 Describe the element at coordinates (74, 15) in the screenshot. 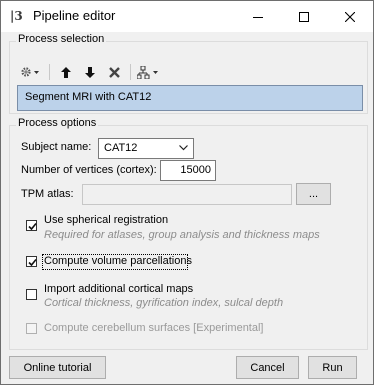

I see `window-title: Pipeline editor` at that location.